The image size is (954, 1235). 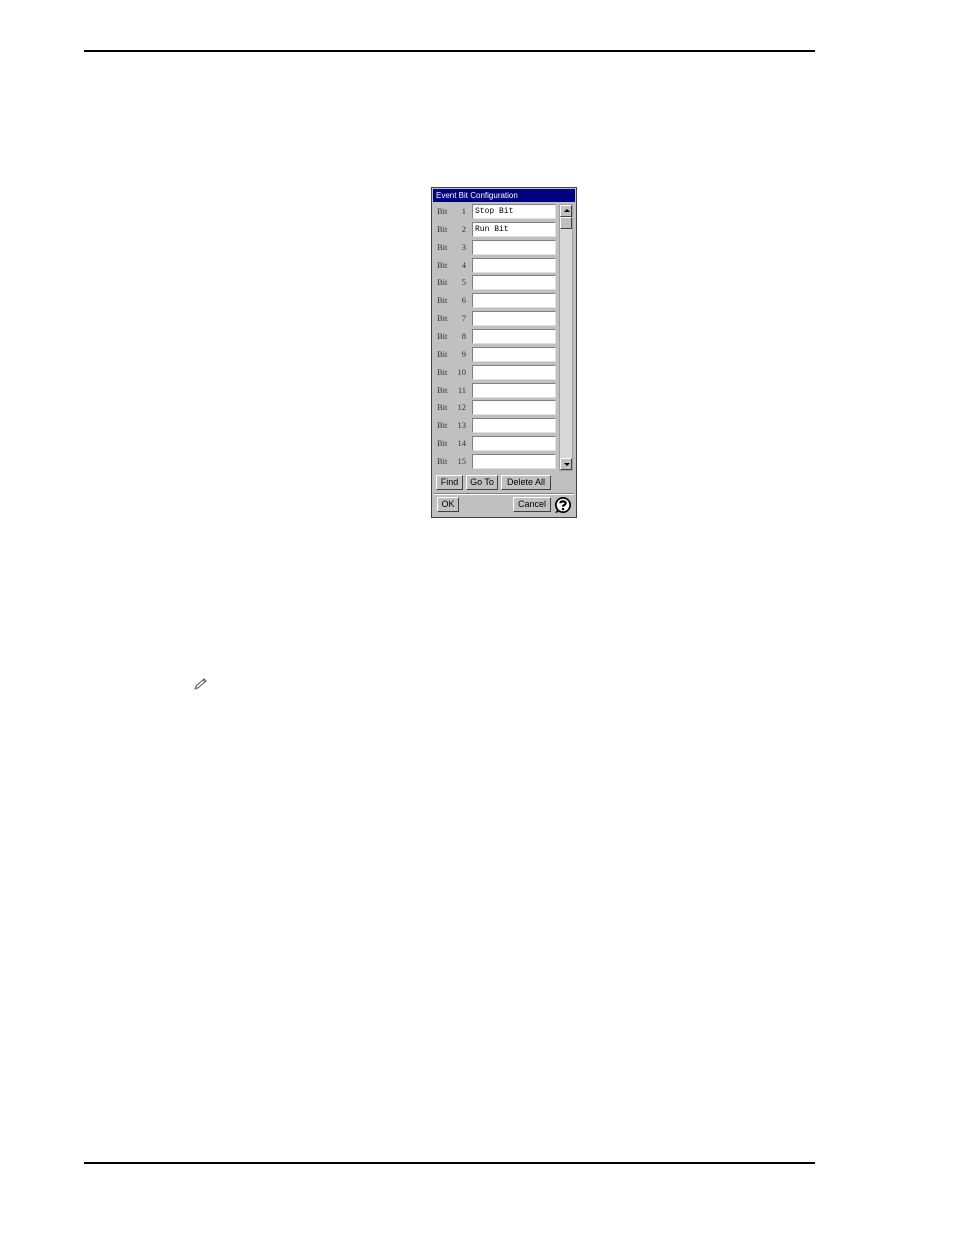 I want to click on bit-number: 10, so click(x=462, y=371).